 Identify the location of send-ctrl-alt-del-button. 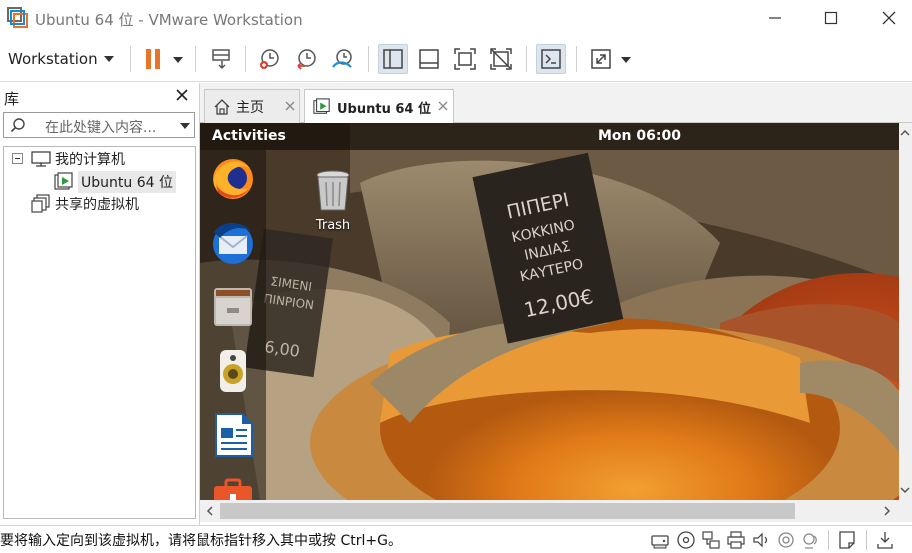
(222, 59).